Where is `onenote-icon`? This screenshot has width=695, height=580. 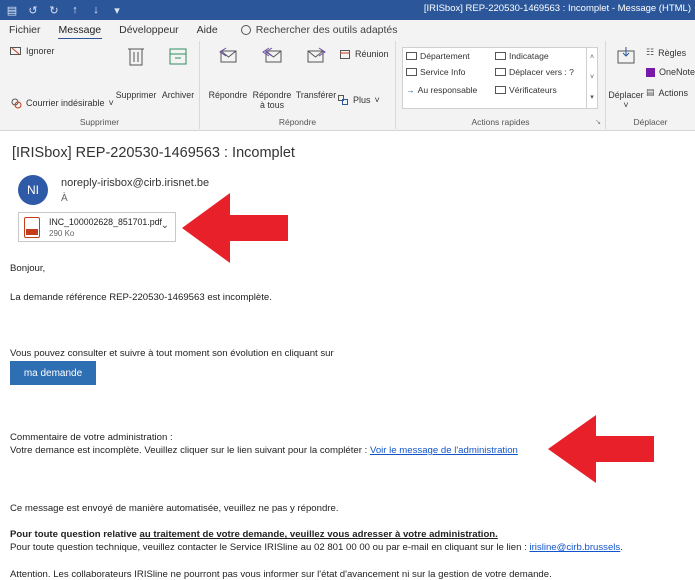 onenote-icon is located at coordinates (650, 72).